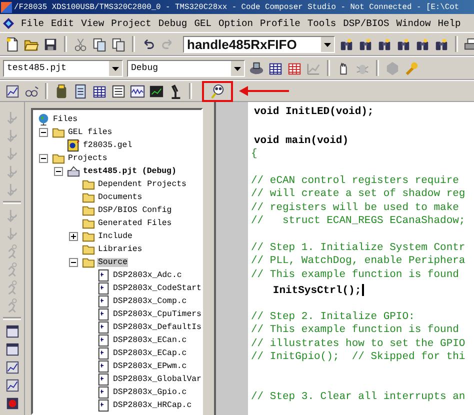 The height and width of the screenshot is (415, 474). I want to click on tree-item: DSP2803x_ECap.c, so click(150, 353).